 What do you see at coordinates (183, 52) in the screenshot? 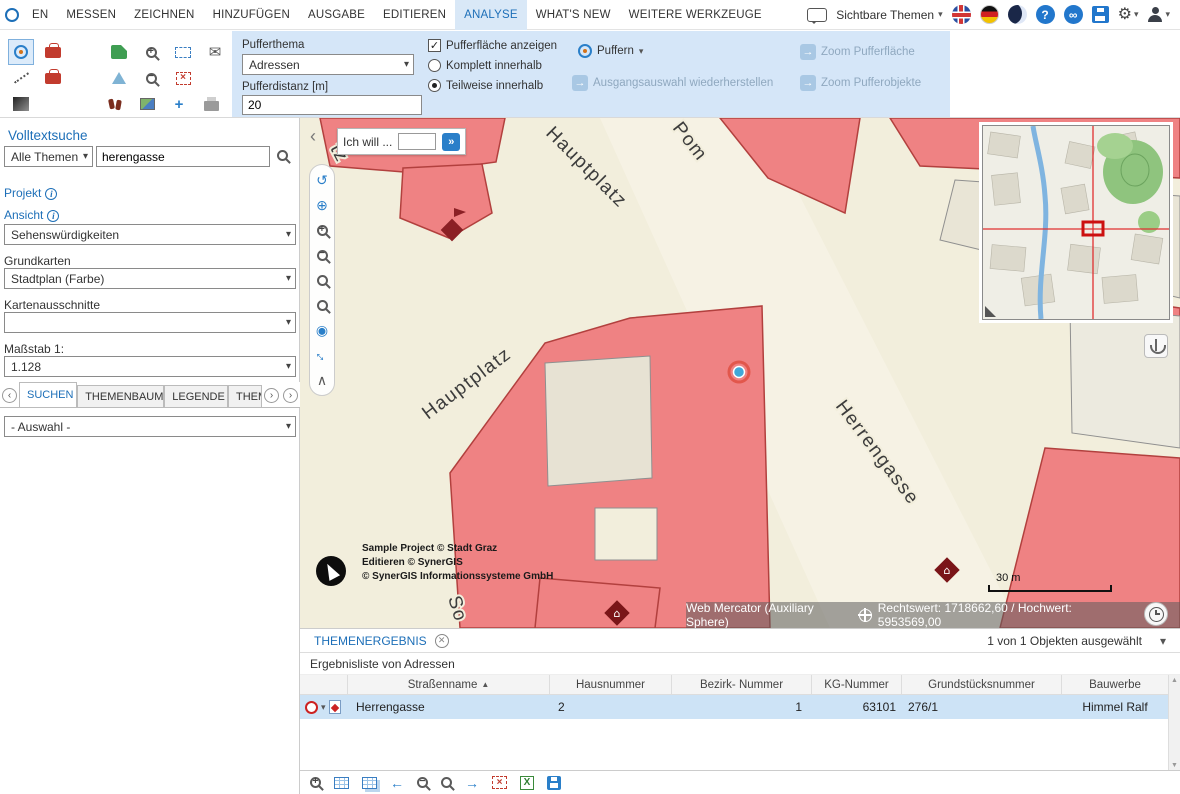
I see `select-rectangle-button` at bounding box center [183, 52].